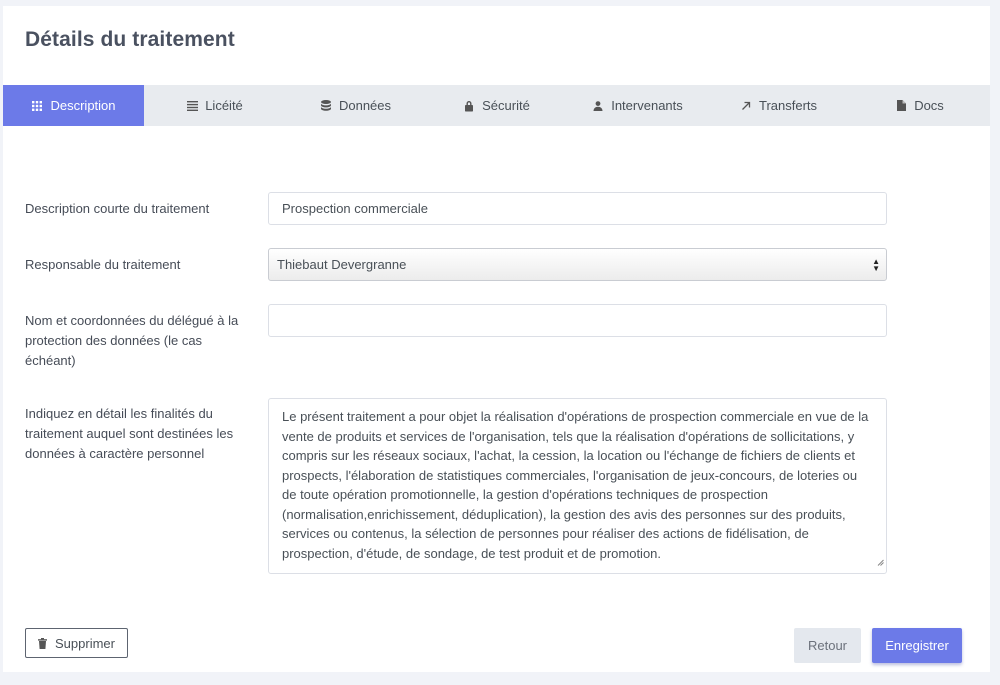  What do you see at coordinates (496, 45) in the screenshot?
I see `card-header: Détails du traitement` at bounding box center [496, 45].